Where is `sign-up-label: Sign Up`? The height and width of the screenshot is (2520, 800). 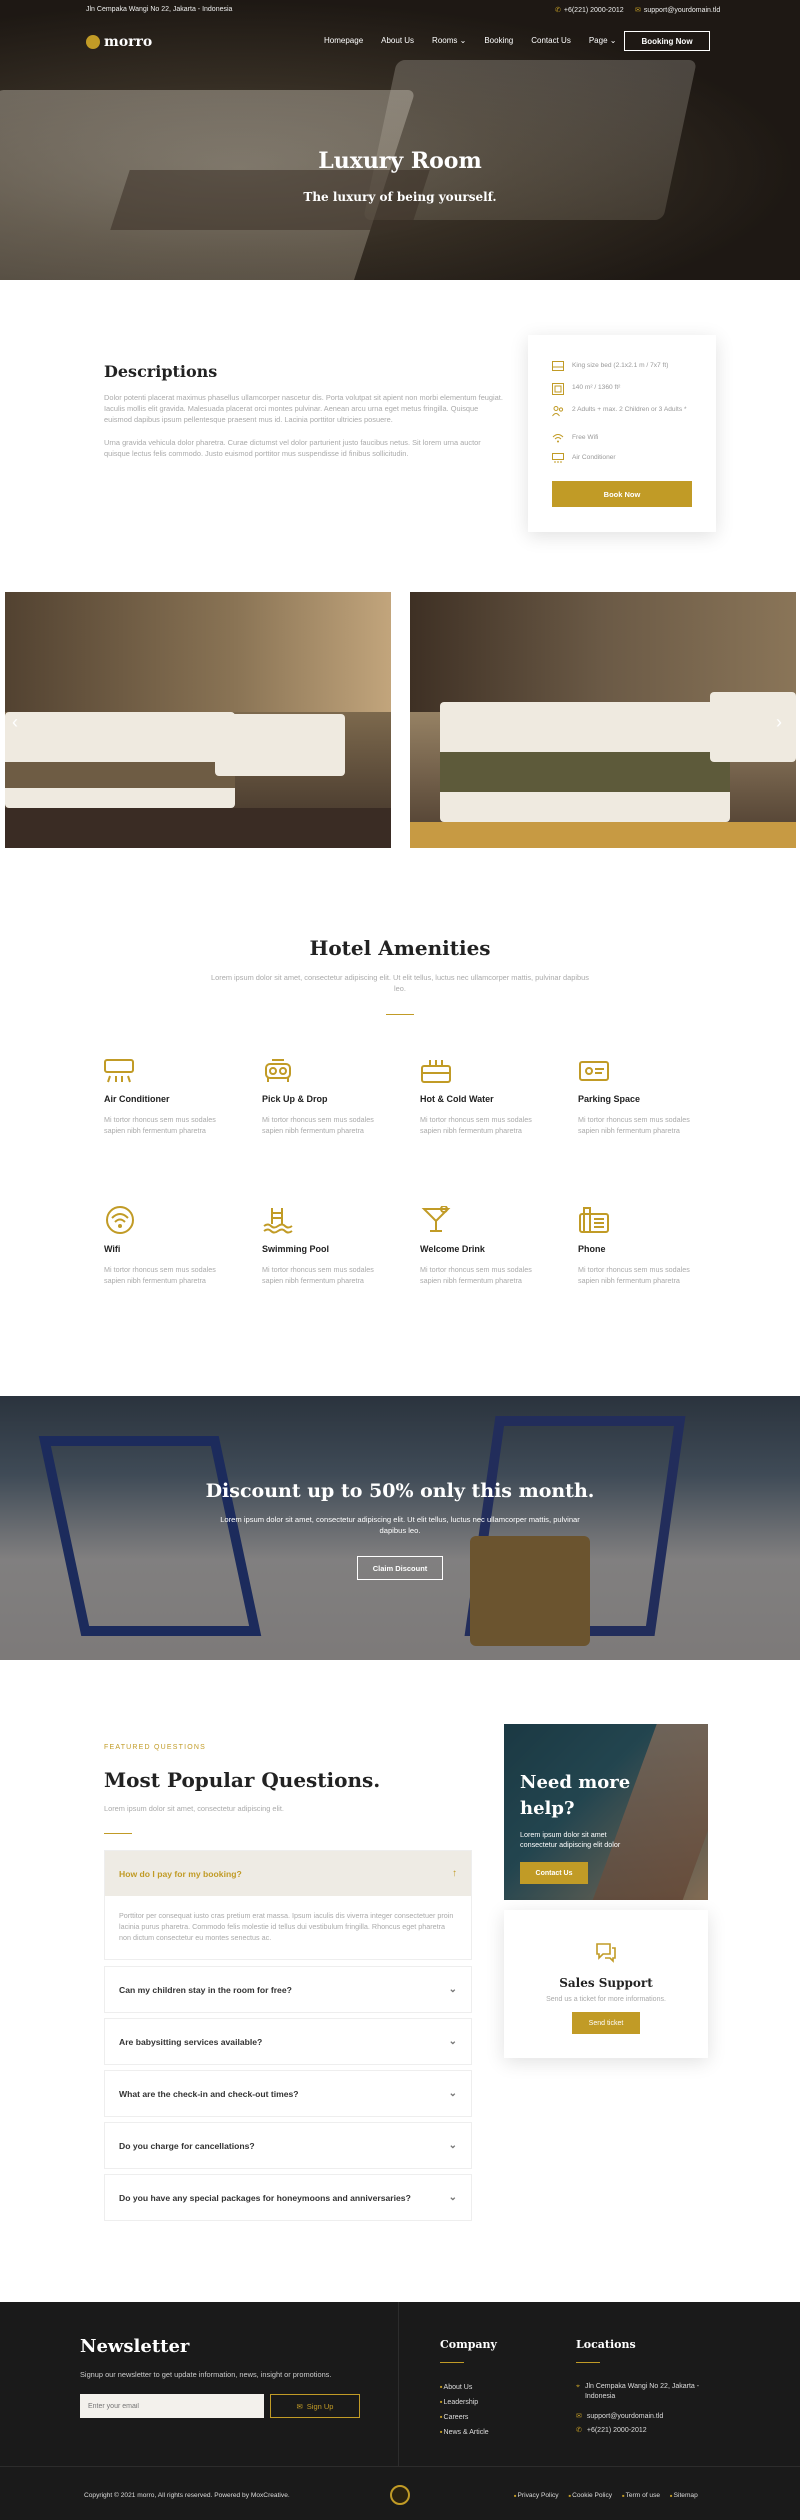 sign-up-label: Sign Up is located at coordinates (320, 2406).